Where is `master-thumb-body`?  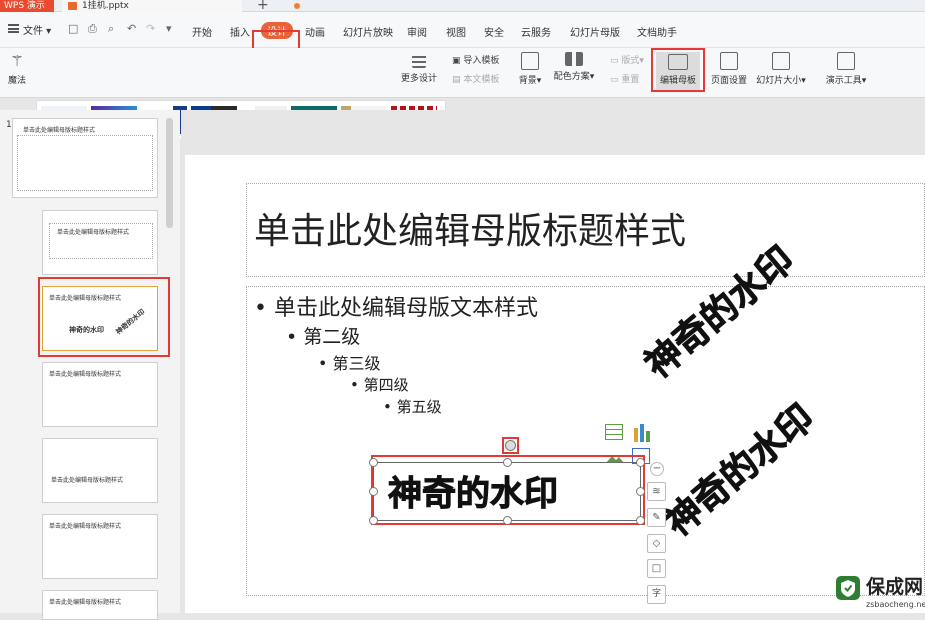
master-thumb-body is located at coordinates (85, 163).